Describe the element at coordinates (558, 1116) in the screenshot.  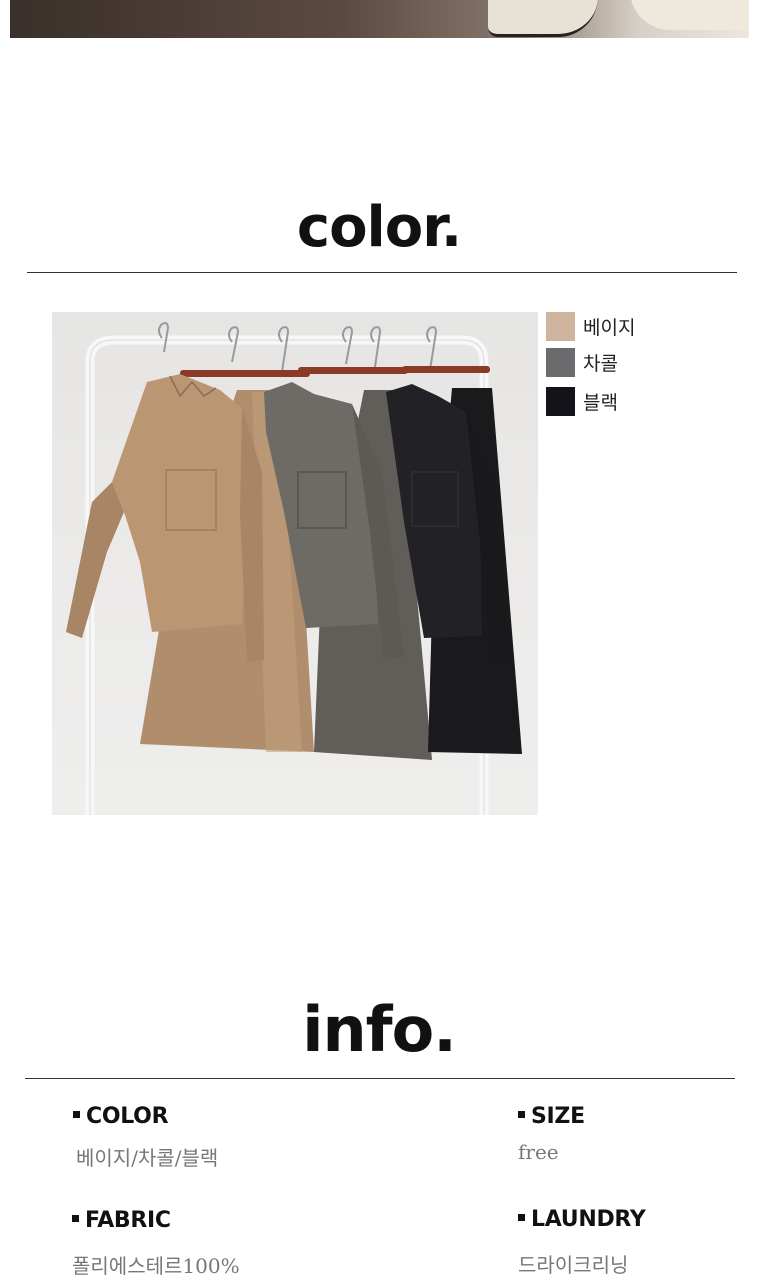
I see `info-key-label: SIZE` at that location.